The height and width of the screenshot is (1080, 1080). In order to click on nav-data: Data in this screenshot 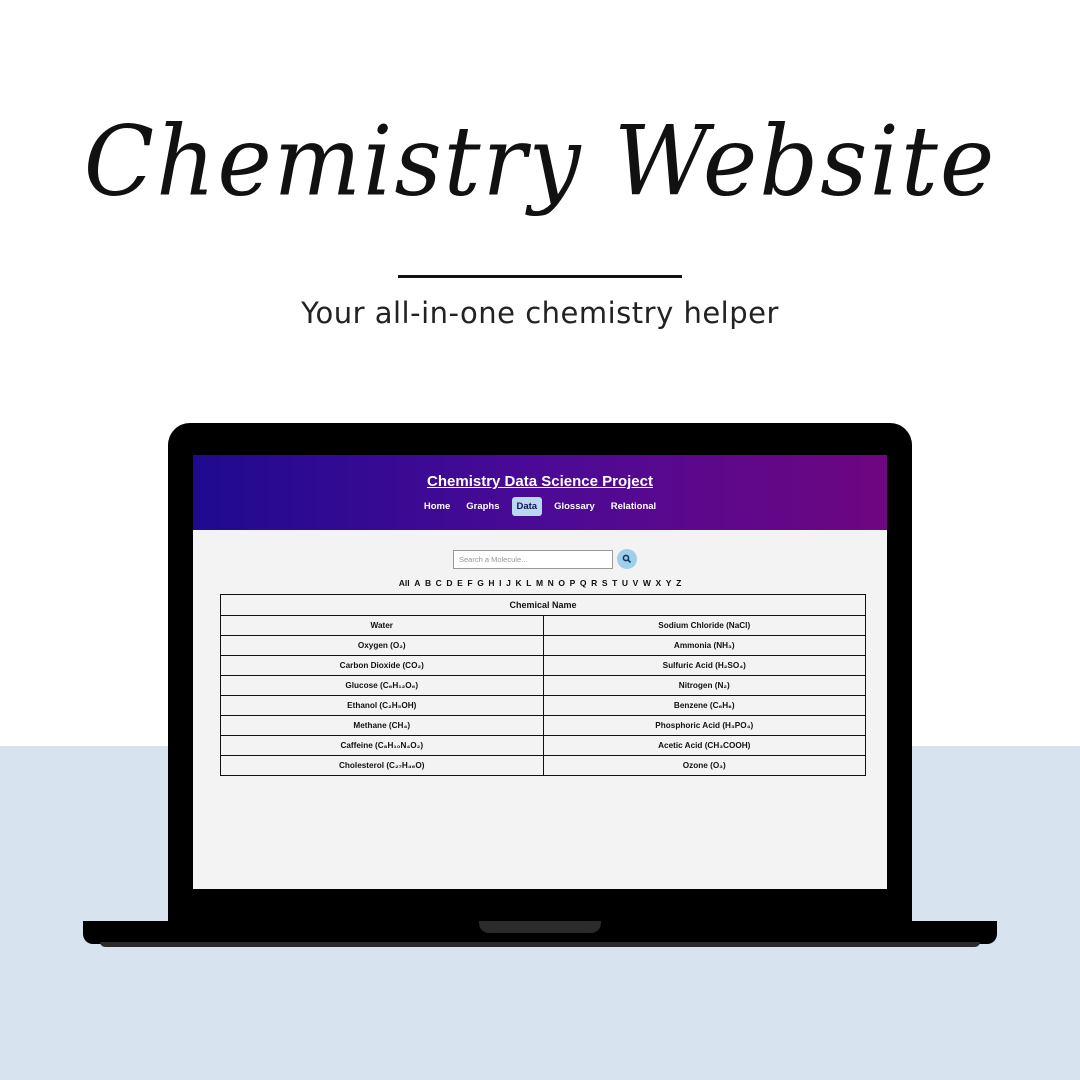, I will do `click(527, 506)`.